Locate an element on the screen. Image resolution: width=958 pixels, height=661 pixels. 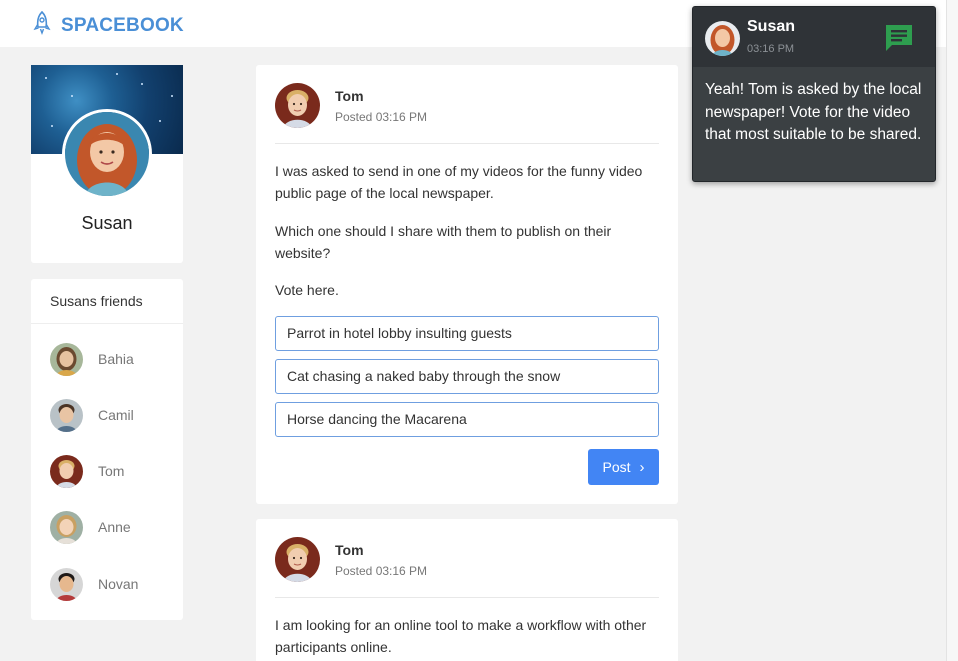
friend-name: Tom is located at coordinates (111, 471).